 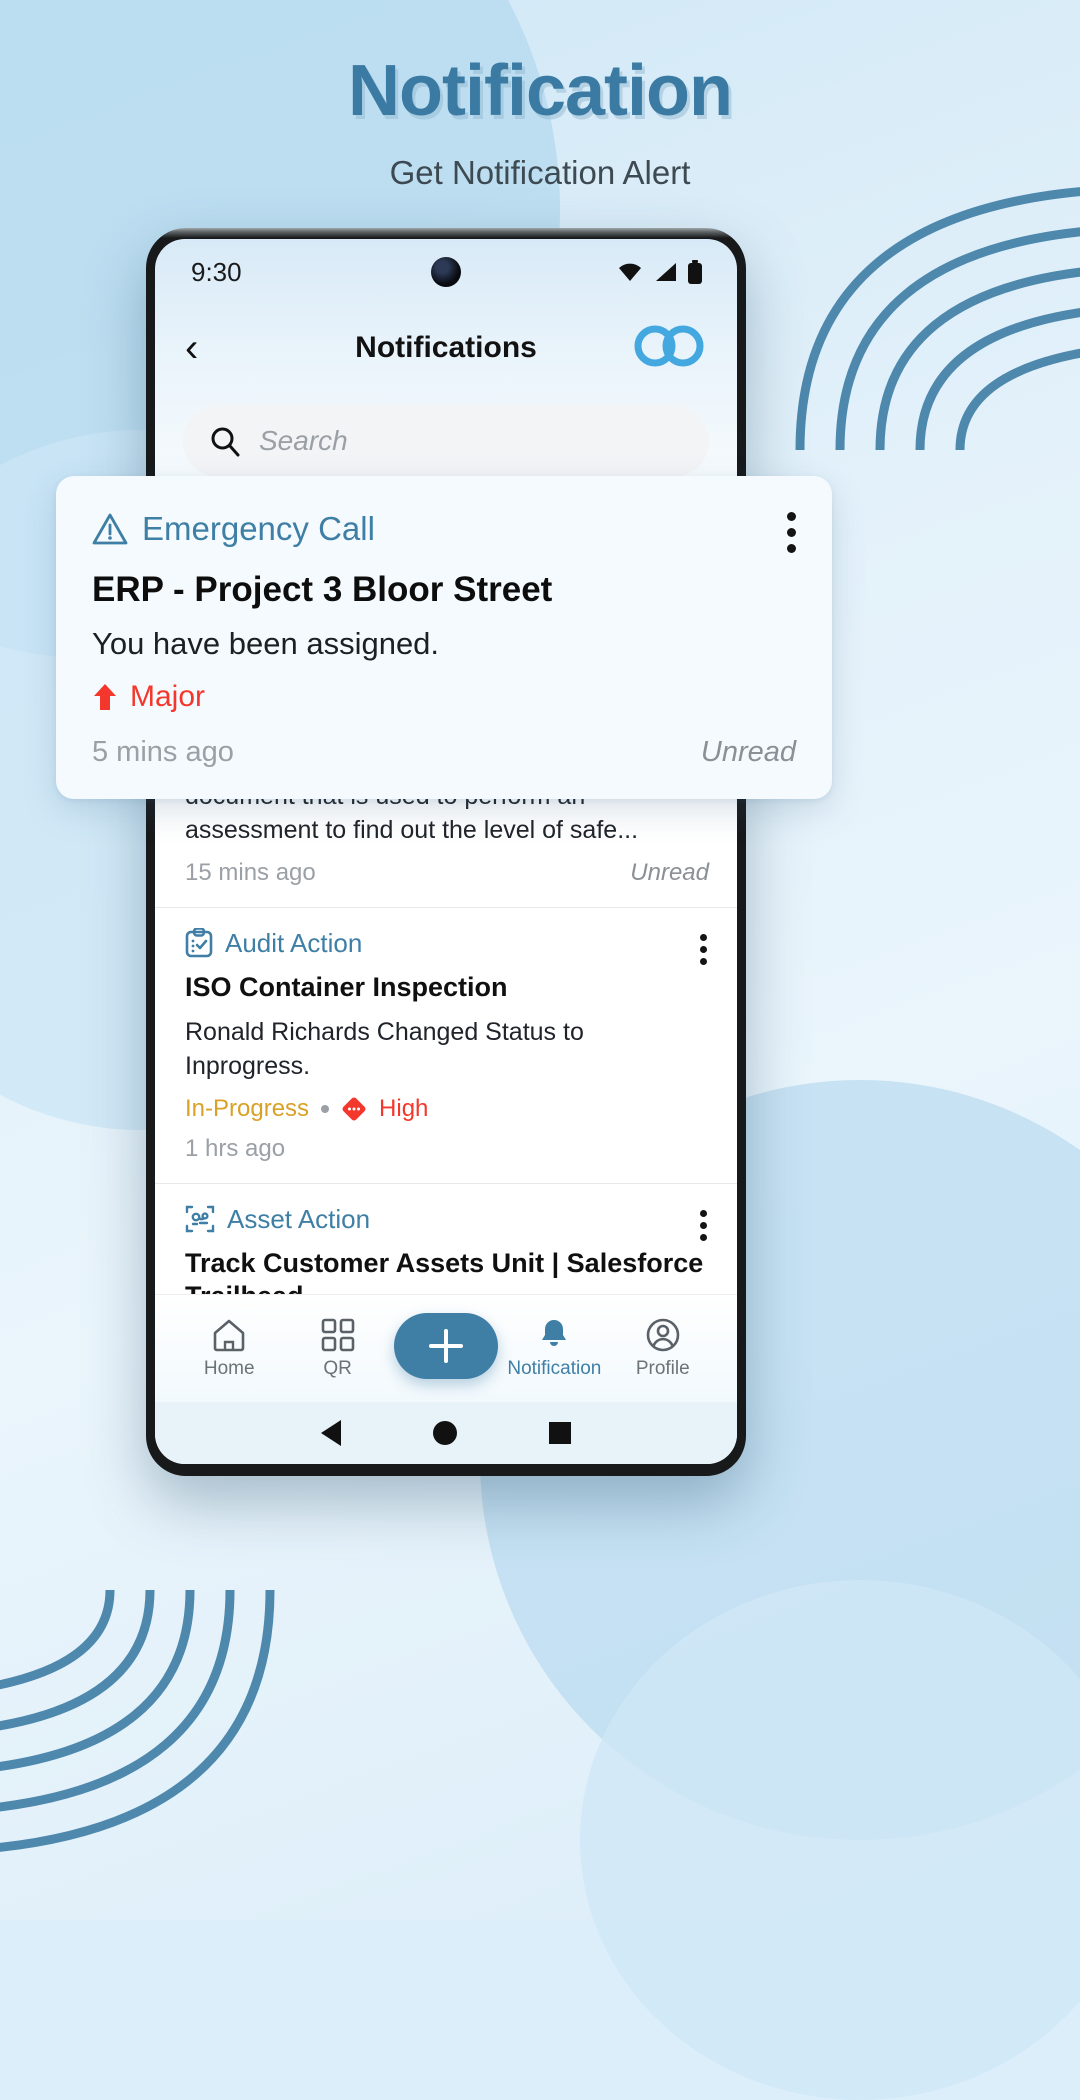 What do you see at coordinates (444, 697) in the screenshot?
I see `card-priority: Major` at bounding box center [444, 697].